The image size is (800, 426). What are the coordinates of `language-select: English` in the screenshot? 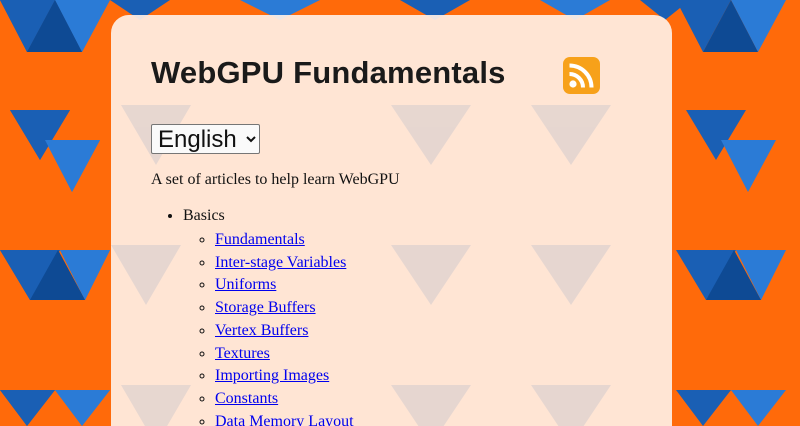 It's located at (205, 139).